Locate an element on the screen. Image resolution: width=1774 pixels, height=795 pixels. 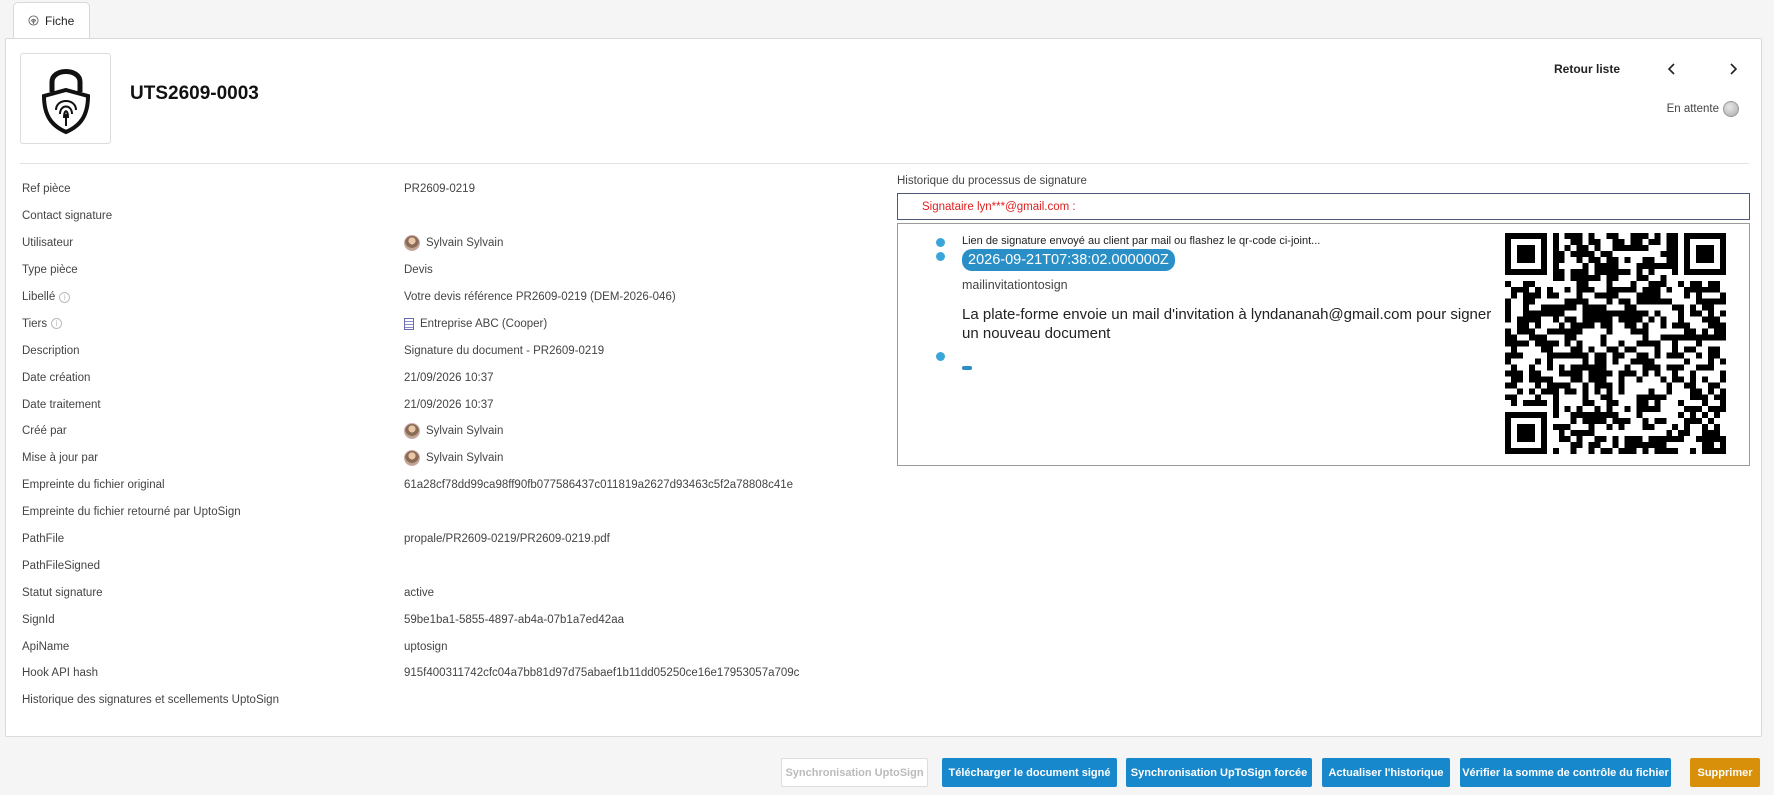
status-badge: En attente is located at coordinates (1703, 109).